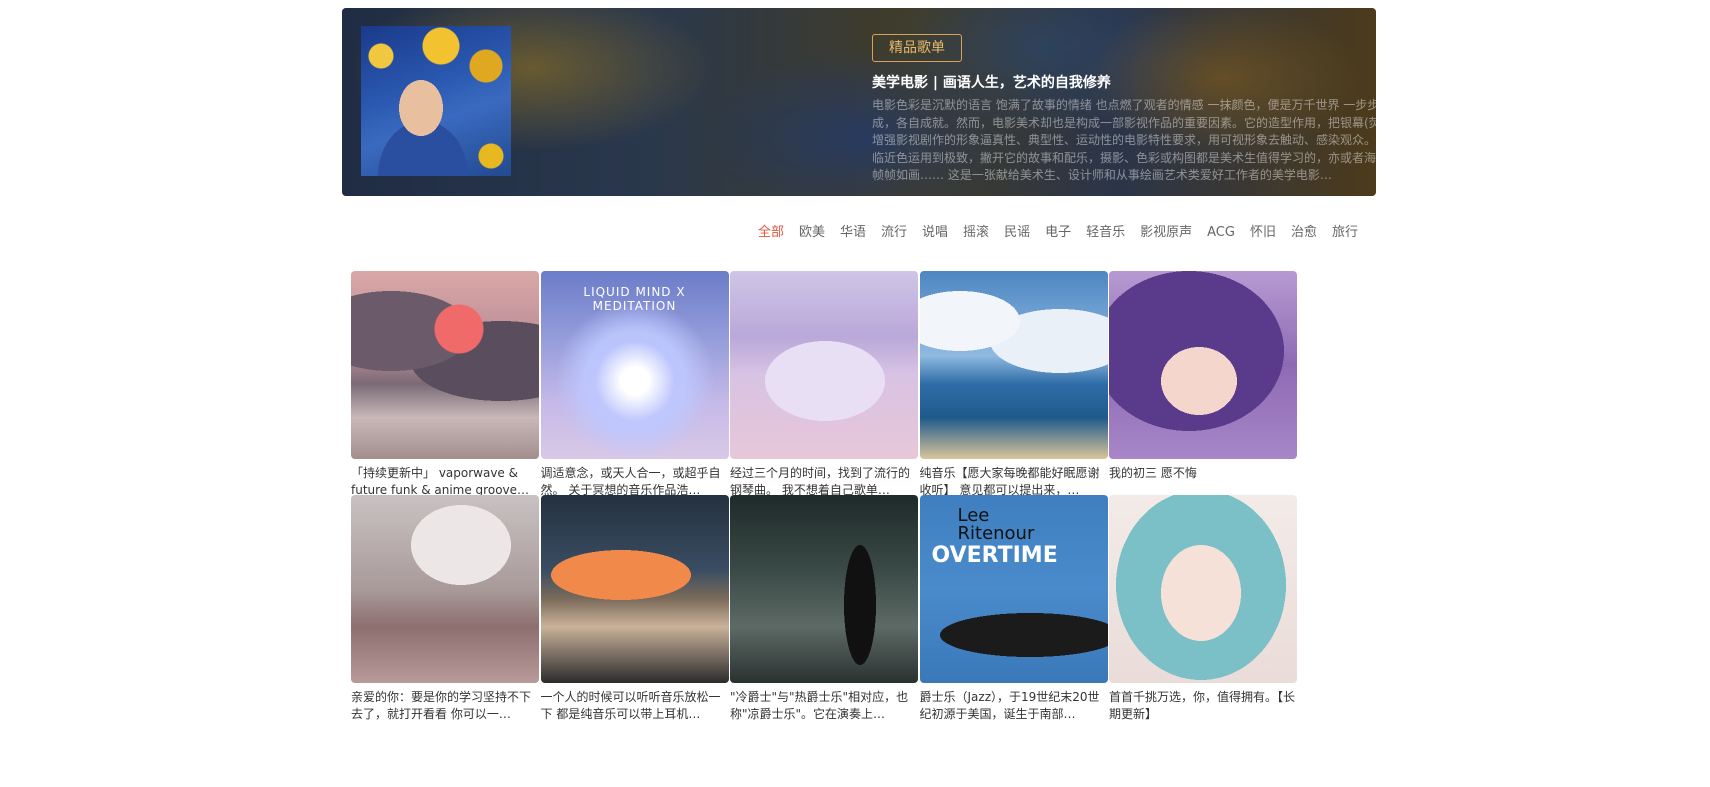 The width and height of the screenshot is (1710, 787). What do you see at coordinates (1017, 233) in the screenshot?
I see `category-tab: 民谣` at bounding box center [1017, 233].